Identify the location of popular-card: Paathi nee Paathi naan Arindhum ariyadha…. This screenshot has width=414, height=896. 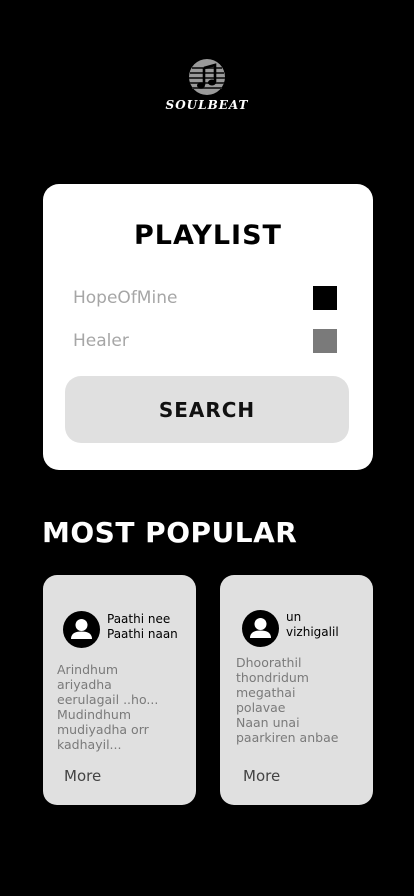
(119, 690).